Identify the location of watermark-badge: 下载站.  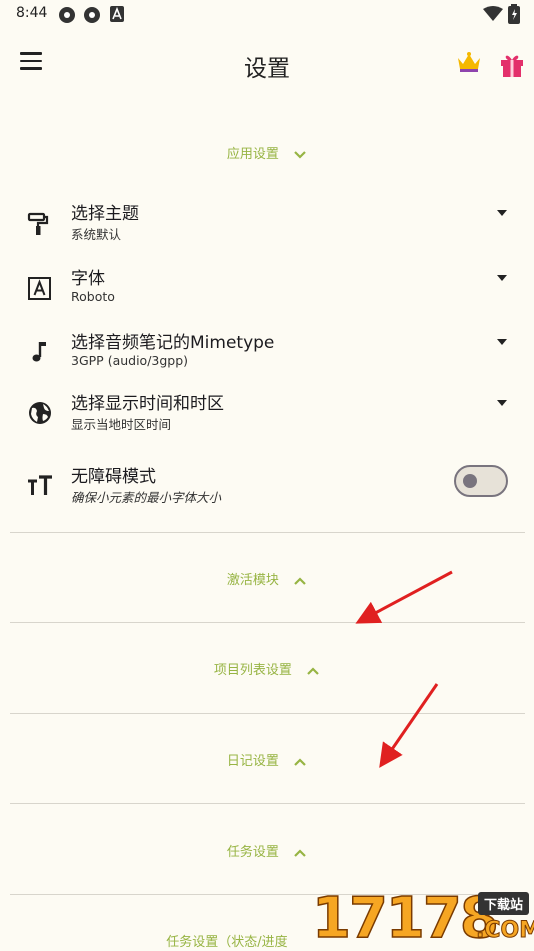
(504, 903).